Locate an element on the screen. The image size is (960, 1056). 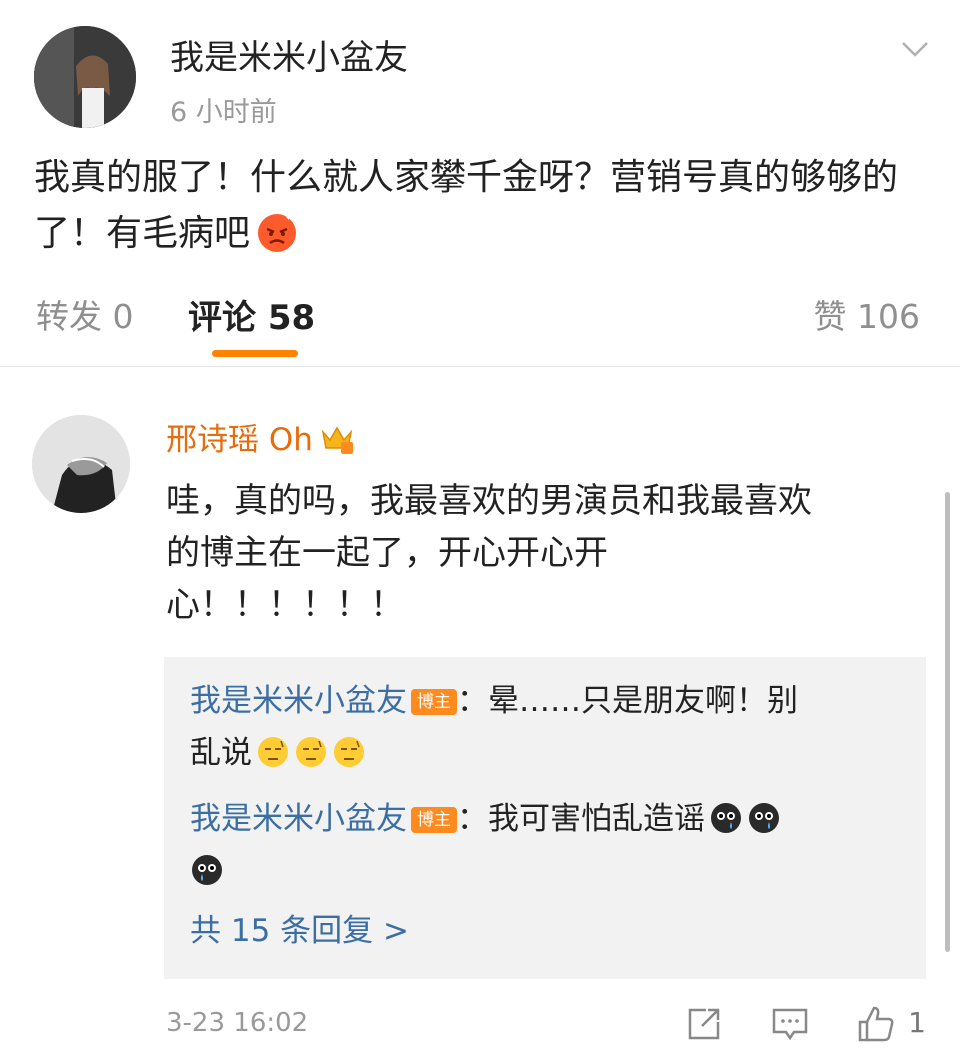
active-tab-indicator is located at coordinates (255, 353).